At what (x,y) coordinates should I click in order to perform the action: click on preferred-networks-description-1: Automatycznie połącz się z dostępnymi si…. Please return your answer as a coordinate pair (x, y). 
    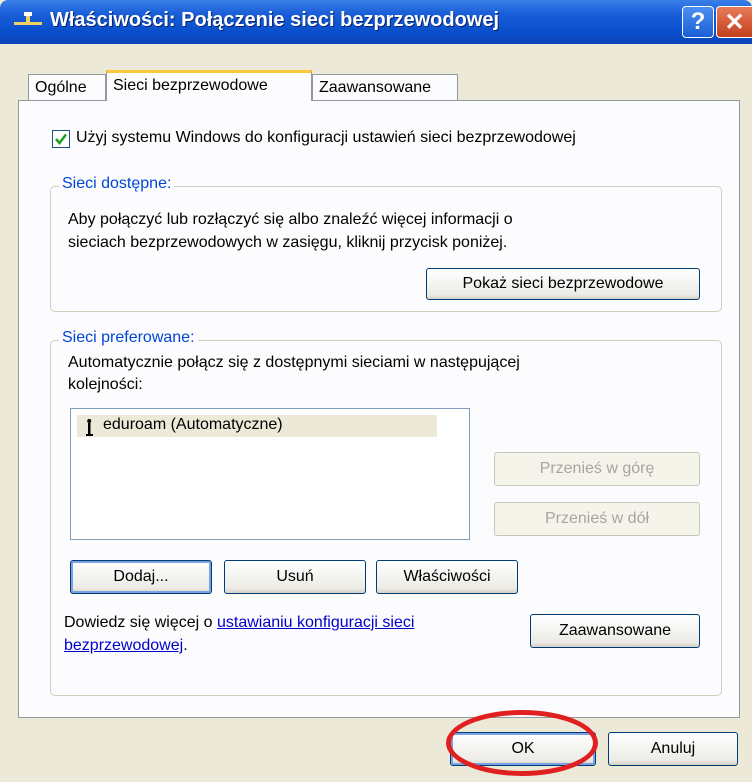
    Looking at the image, I should click on (294, 362).